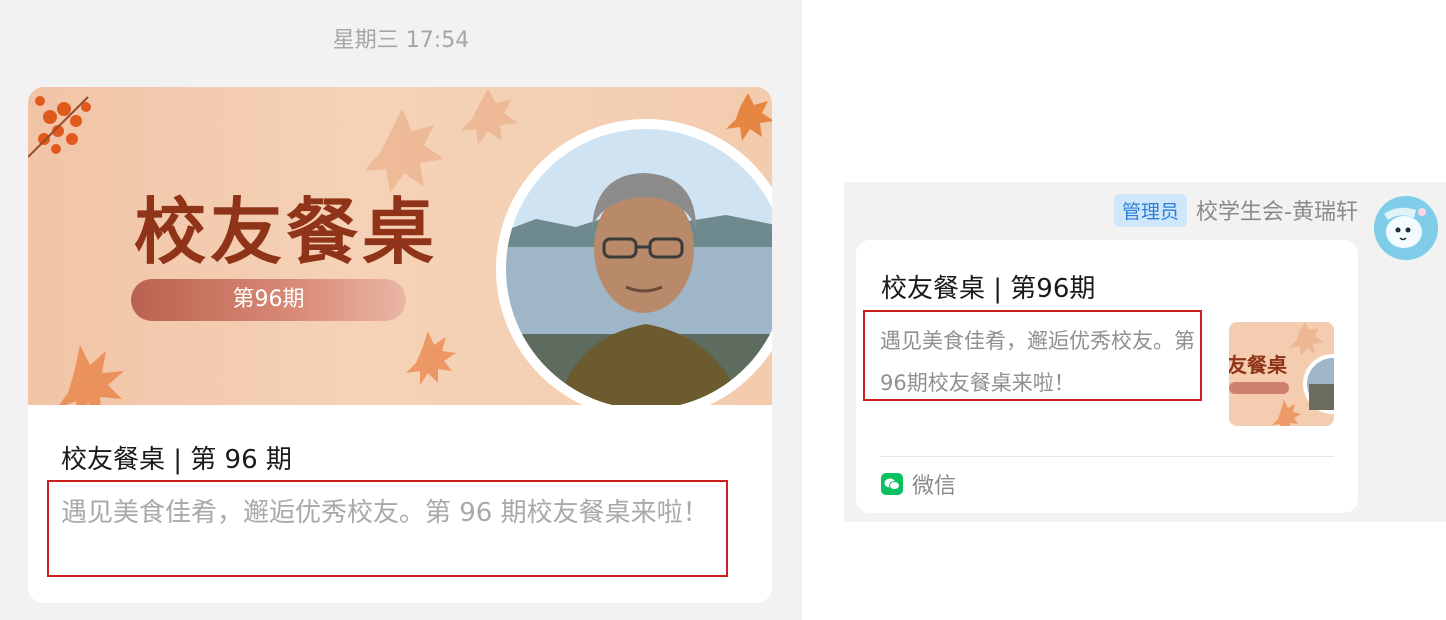 This screenshot has width=1446, height=620. Describe the element at coordinates (1258, 365) in the screenshot. I see `thumb-title-text: 友餐桌` at that location.